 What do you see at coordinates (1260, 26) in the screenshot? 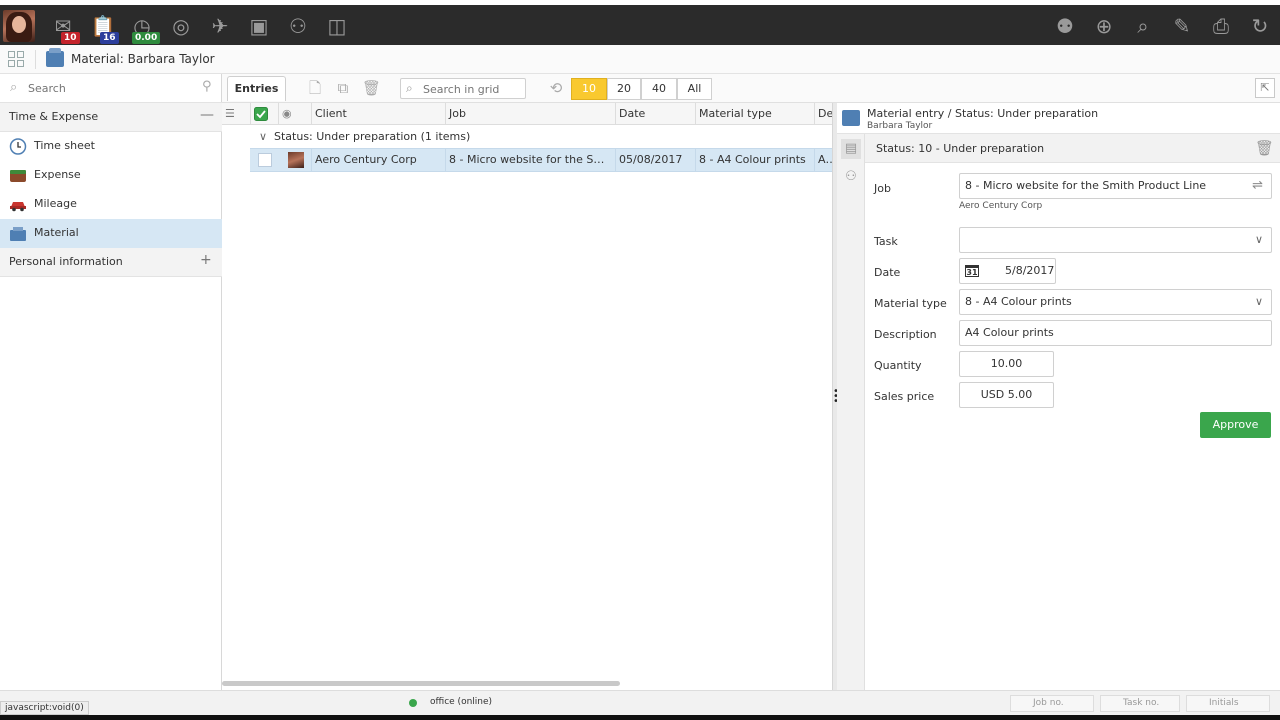
I see `refresh-icon: ↻` at bounding box center [1260, 26].